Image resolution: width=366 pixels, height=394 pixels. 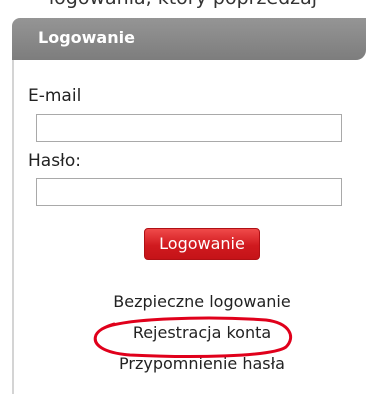 I want to click on highlight-stroke, so click(x=192, y=337).